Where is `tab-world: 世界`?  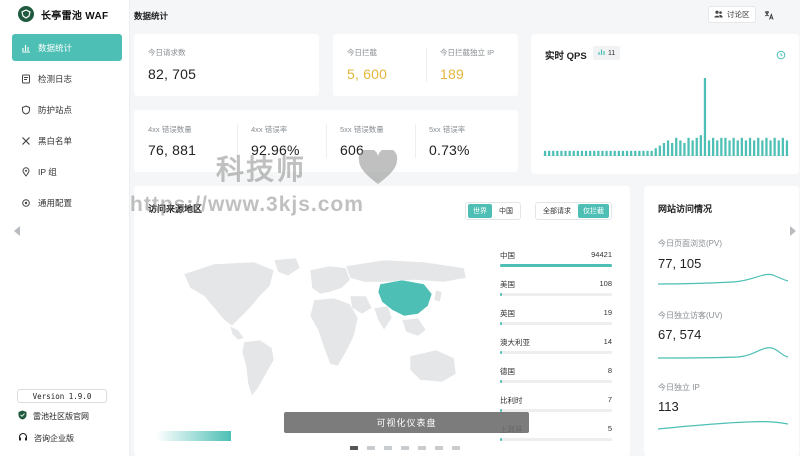 tab-world: 世界 is located at coordinates (480, 211).